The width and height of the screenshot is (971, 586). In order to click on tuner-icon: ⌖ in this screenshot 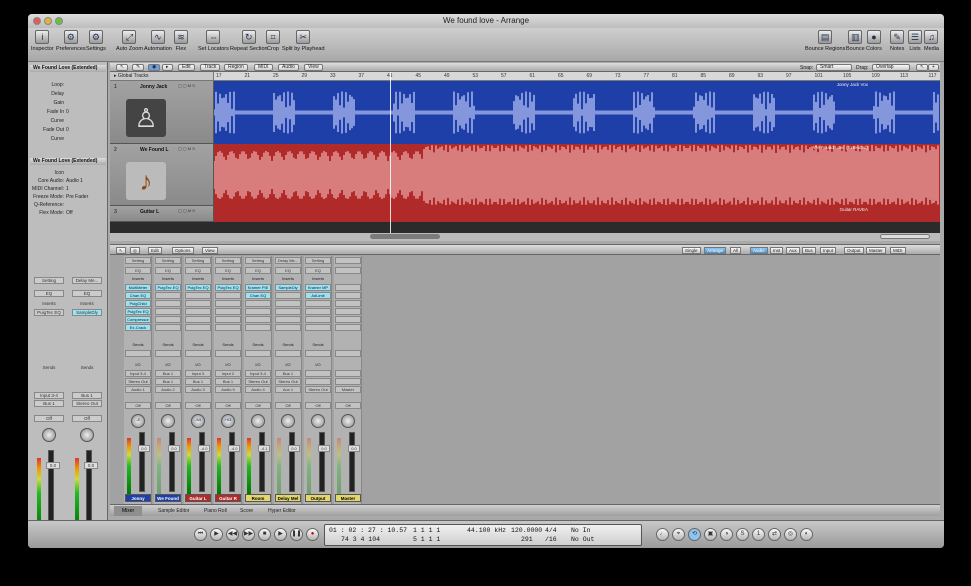, I will do `click(678, 534)`.